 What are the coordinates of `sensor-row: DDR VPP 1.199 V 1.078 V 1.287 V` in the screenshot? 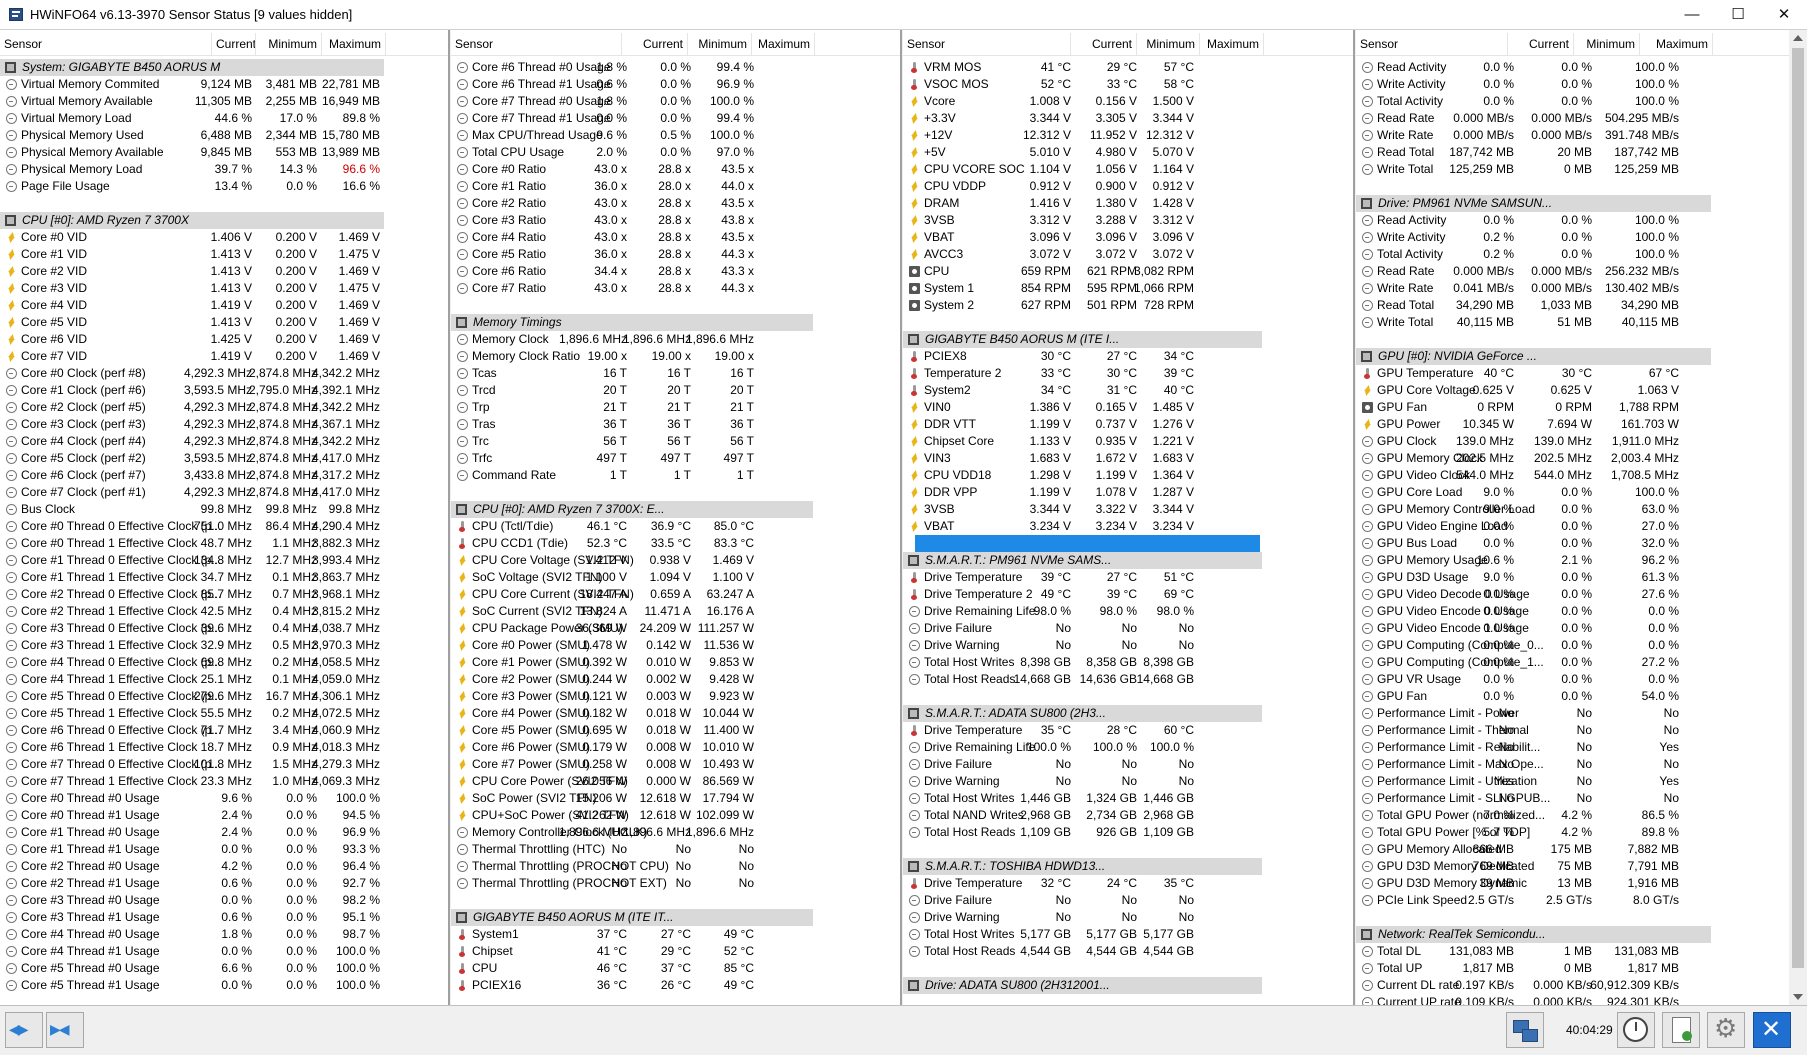 It's located at (1128, 492).